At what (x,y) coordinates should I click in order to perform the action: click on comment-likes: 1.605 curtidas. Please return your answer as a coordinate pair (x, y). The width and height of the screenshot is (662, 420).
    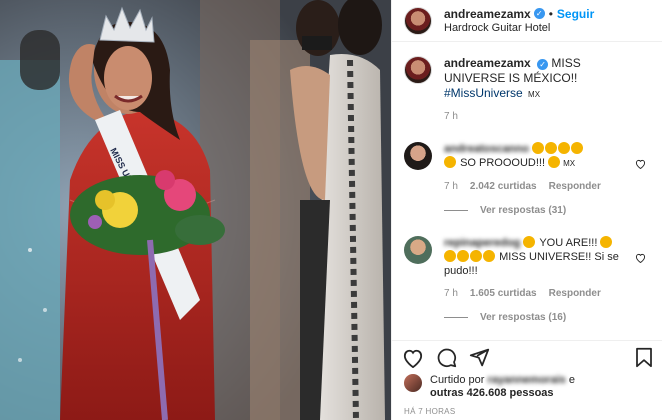
    Looking at the image, I should click on (503, 294).